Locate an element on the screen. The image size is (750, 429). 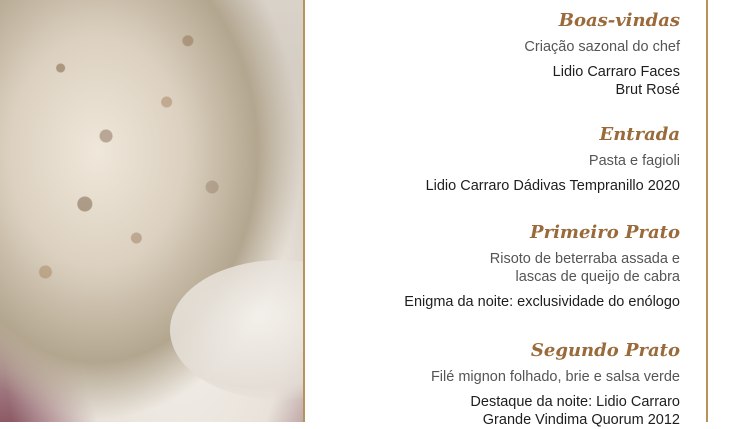
menu-border-right is located at coordinates (707, 211).